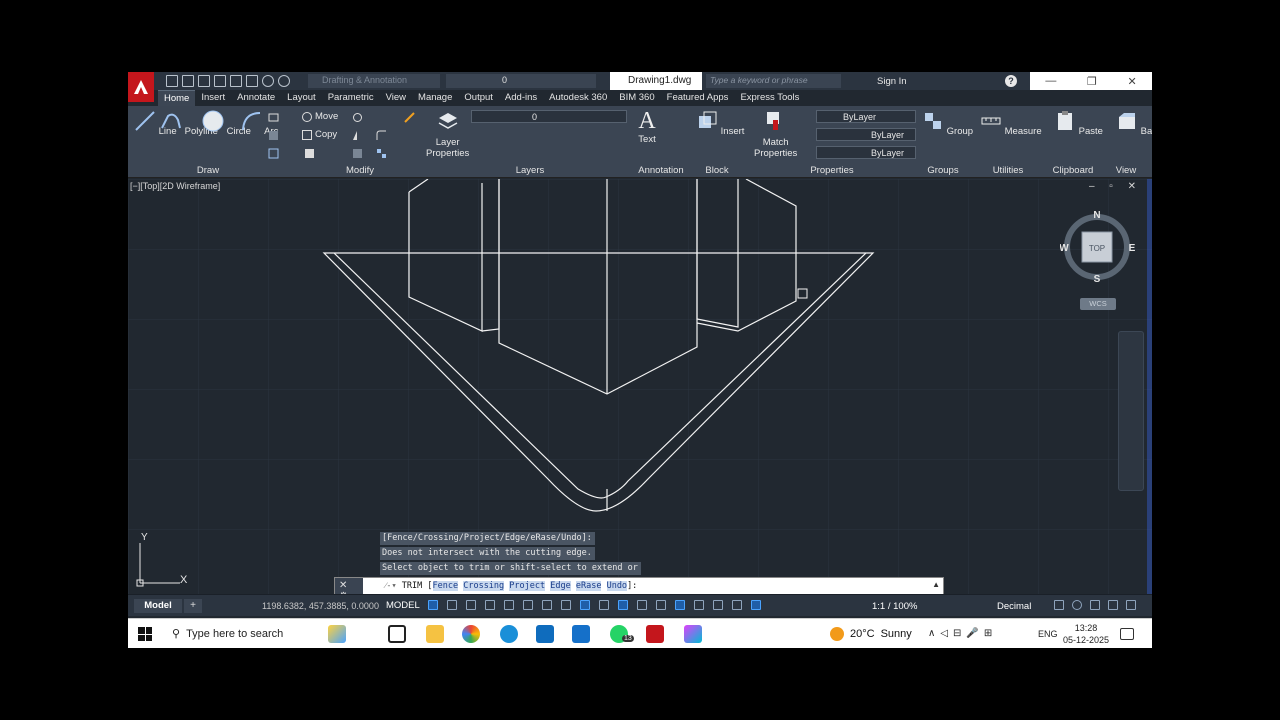 This screenshot has width=1280, height=720. Describe the element at coordinates (360, 171) in the screenshot. I see `modify-panel-title: Modify` at that location.